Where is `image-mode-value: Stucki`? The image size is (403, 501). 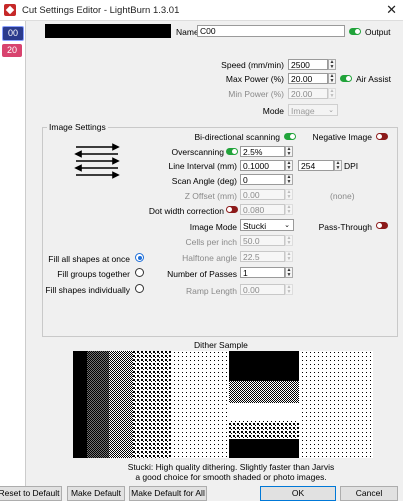
image-mode-value: Stucki is located at coordinates (255, 226).